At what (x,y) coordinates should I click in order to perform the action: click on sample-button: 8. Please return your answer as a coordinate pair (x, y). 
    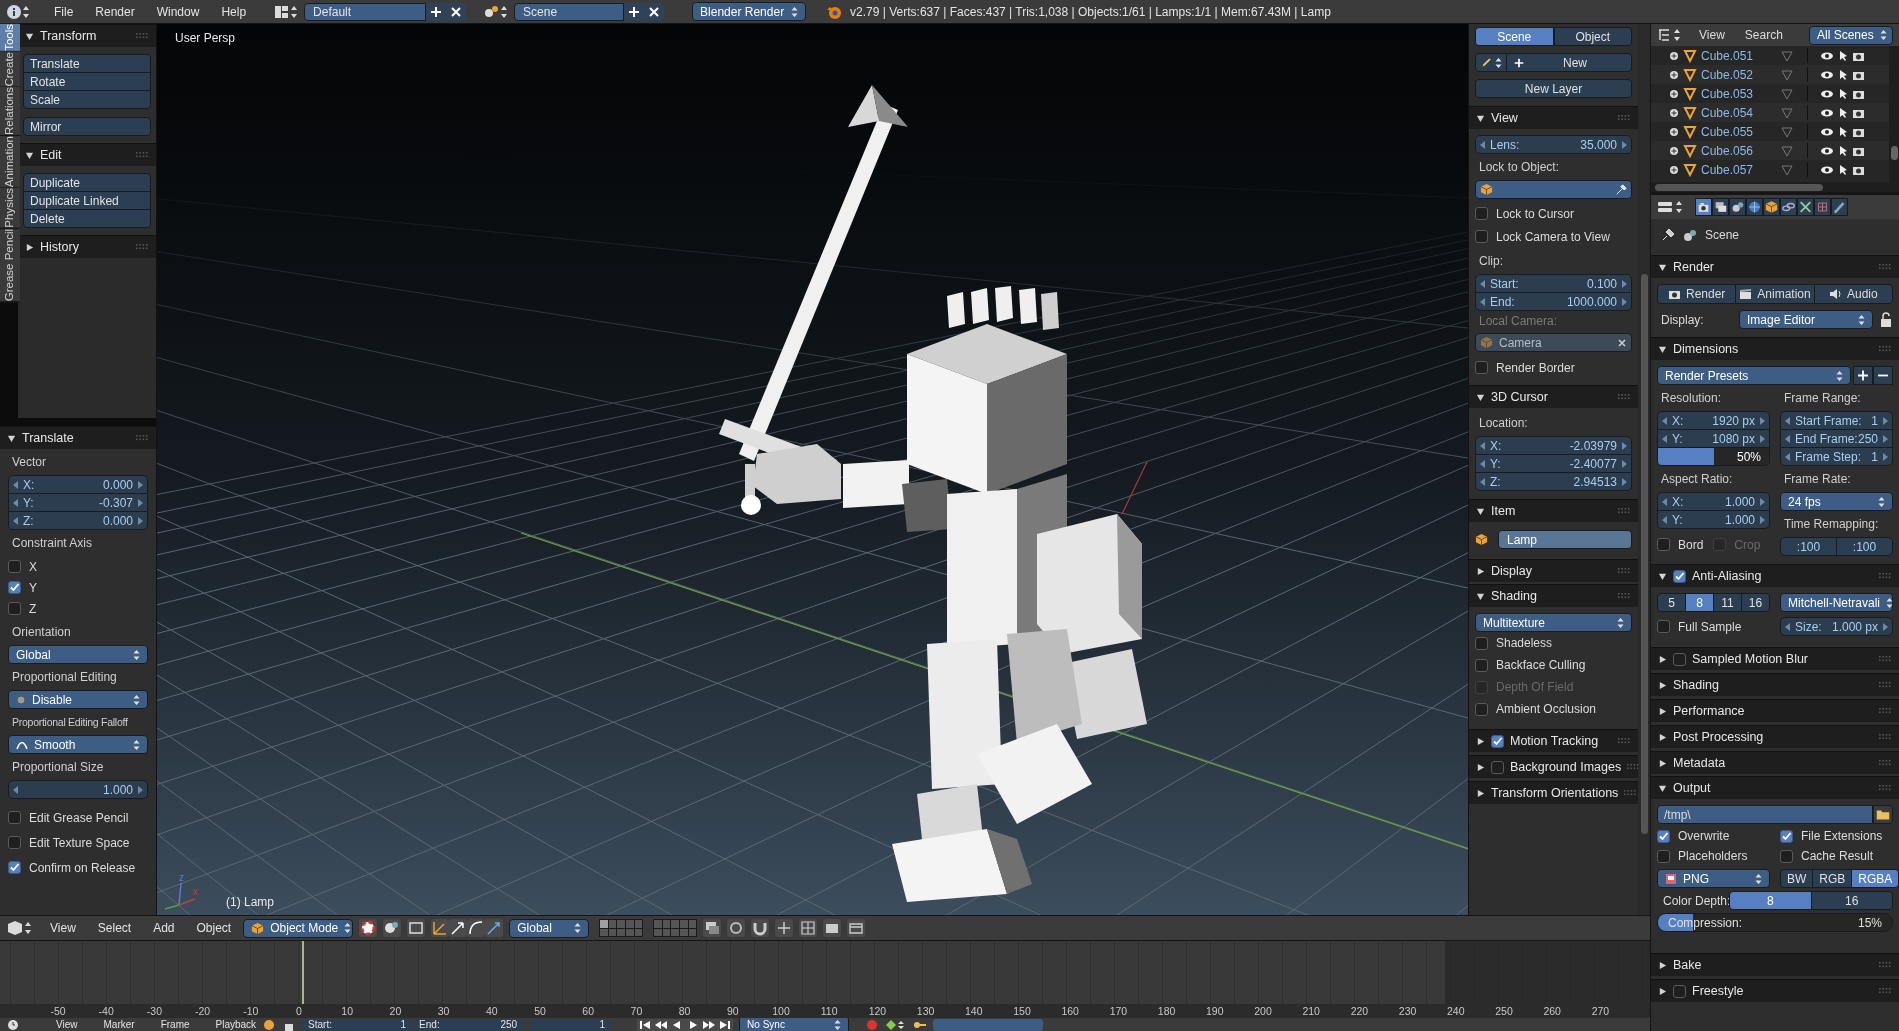
    Looking at the image, I should click on (1699, 602).